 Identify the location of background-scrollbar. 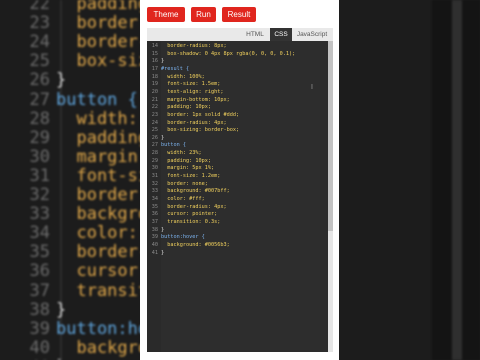
(457, 180).